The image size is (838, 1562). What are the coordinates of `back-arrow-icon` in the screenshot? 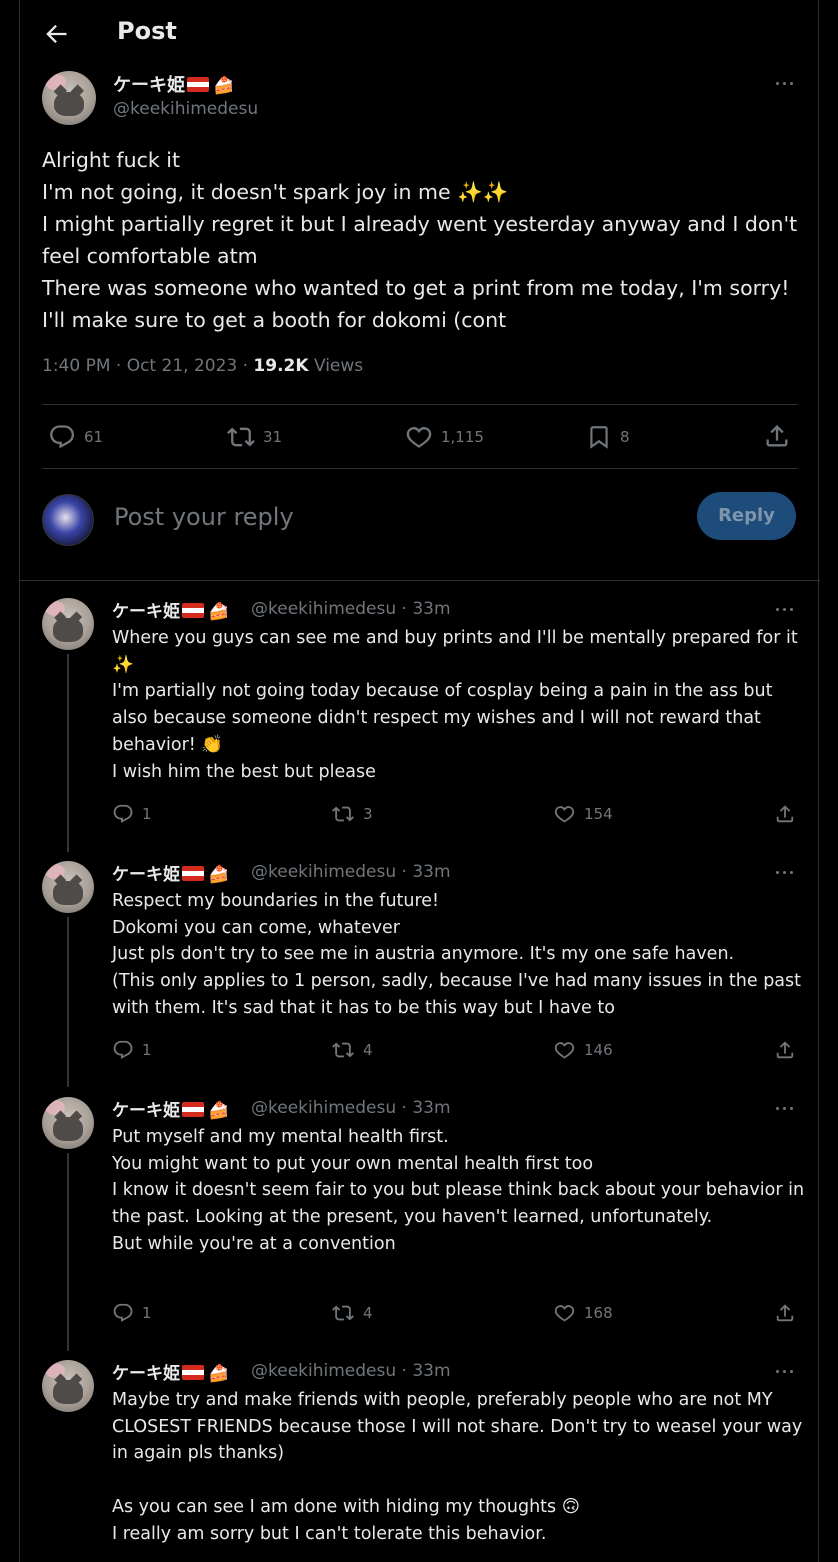 It's located at (56, 34).